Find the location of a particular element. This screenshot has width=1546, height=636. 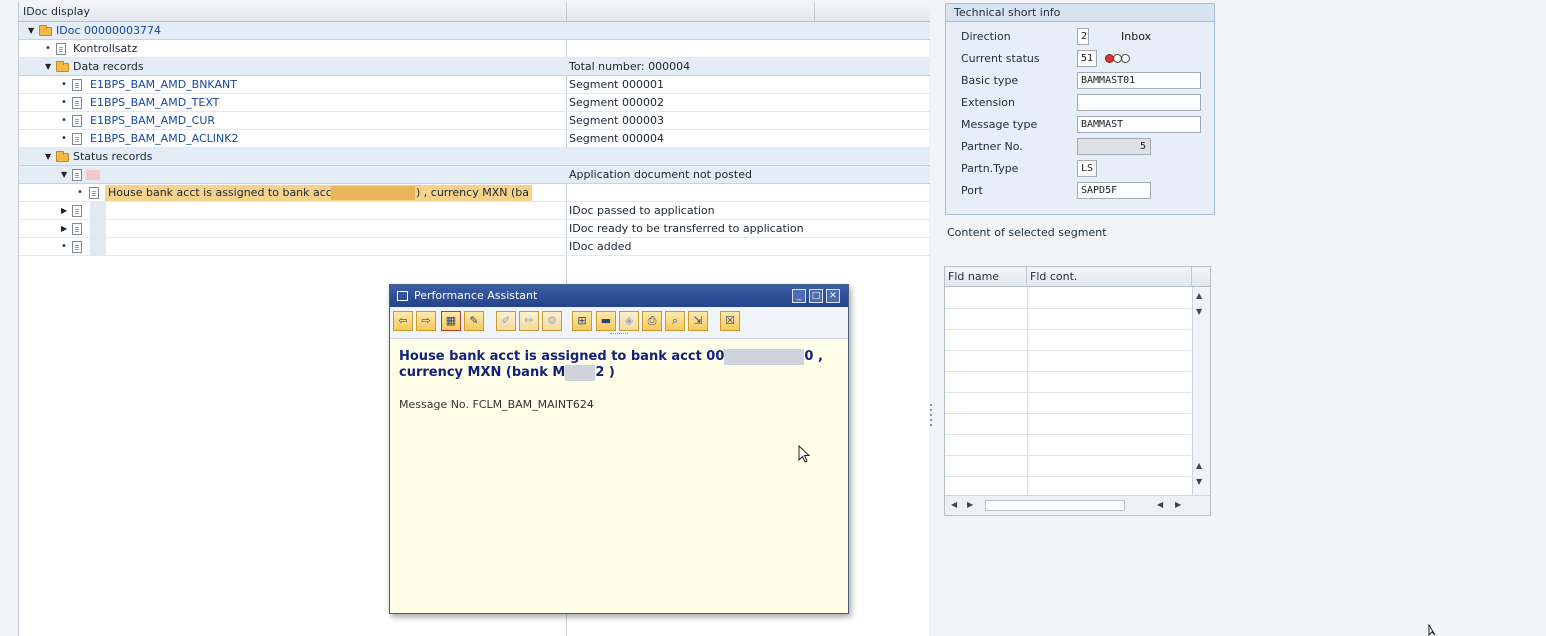

tree-label: Data records is located at coordinates (108, 66).